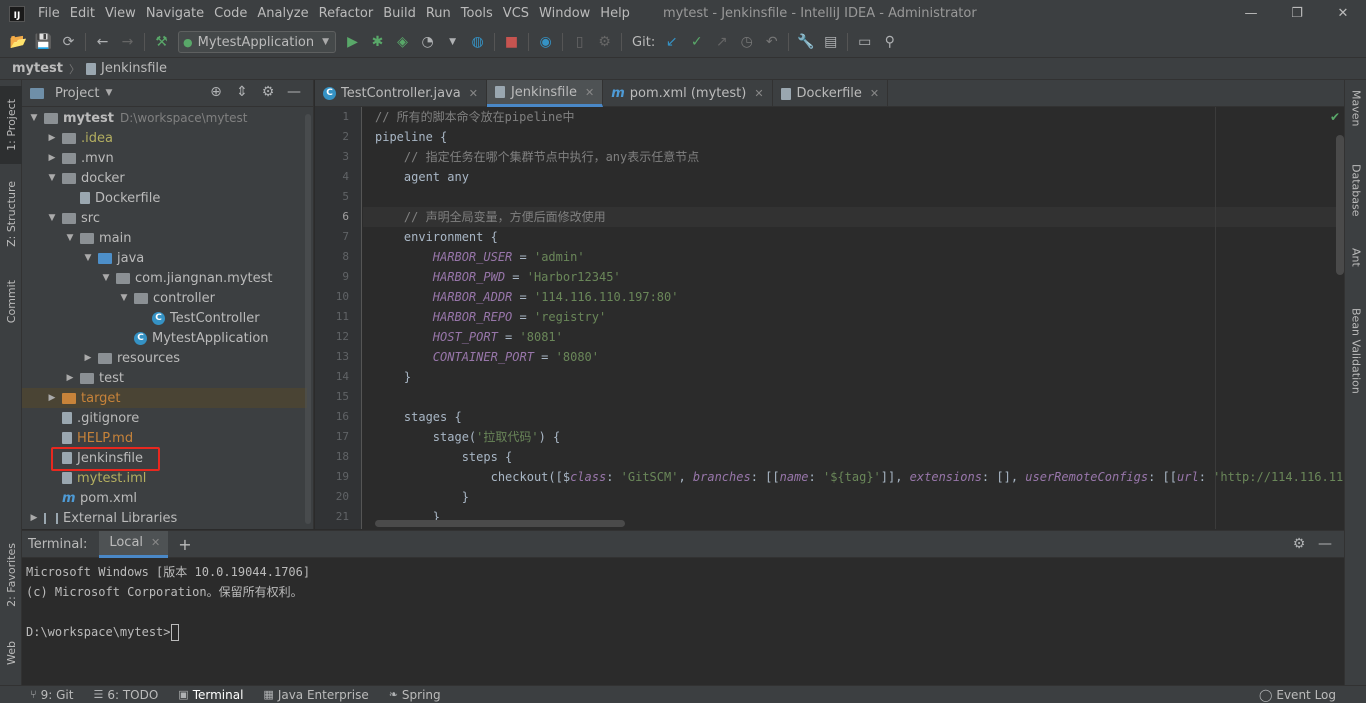  I want to click on build-hammer-icon: ⚒, so click(161, 42).